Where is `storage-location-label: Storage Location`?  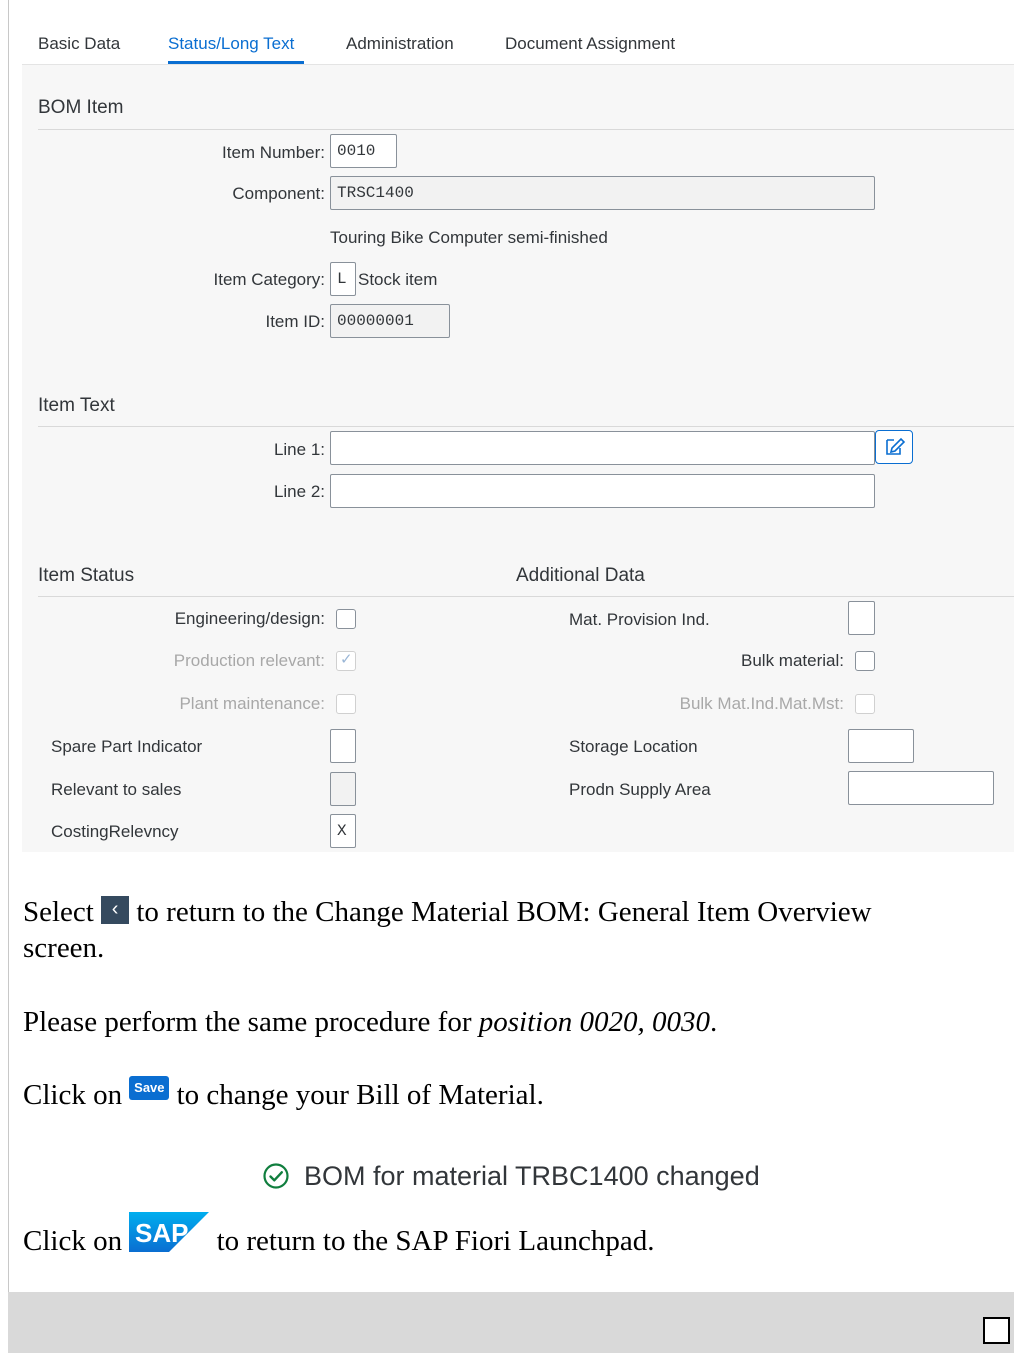
storage-location-label: Storage Location is located at coordinates (633, 746).